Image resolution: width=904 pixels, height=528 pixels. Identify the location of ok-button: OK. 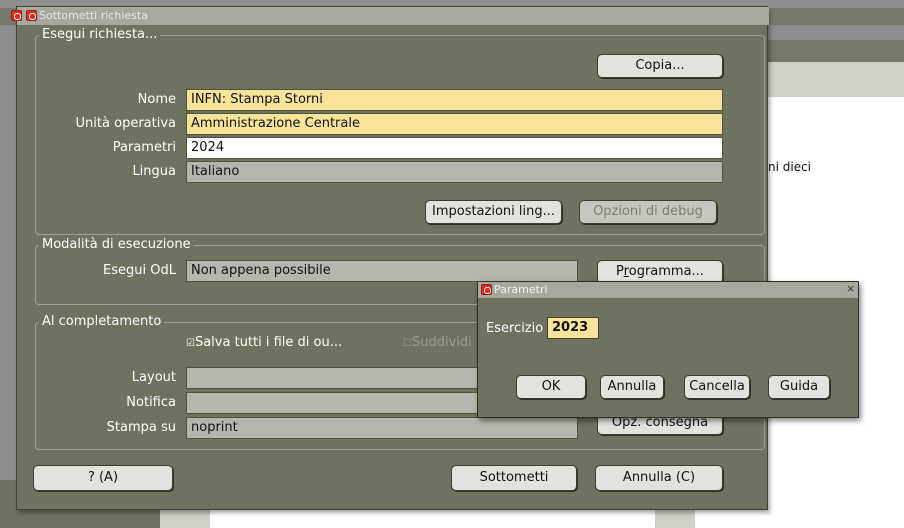
(551, 387).